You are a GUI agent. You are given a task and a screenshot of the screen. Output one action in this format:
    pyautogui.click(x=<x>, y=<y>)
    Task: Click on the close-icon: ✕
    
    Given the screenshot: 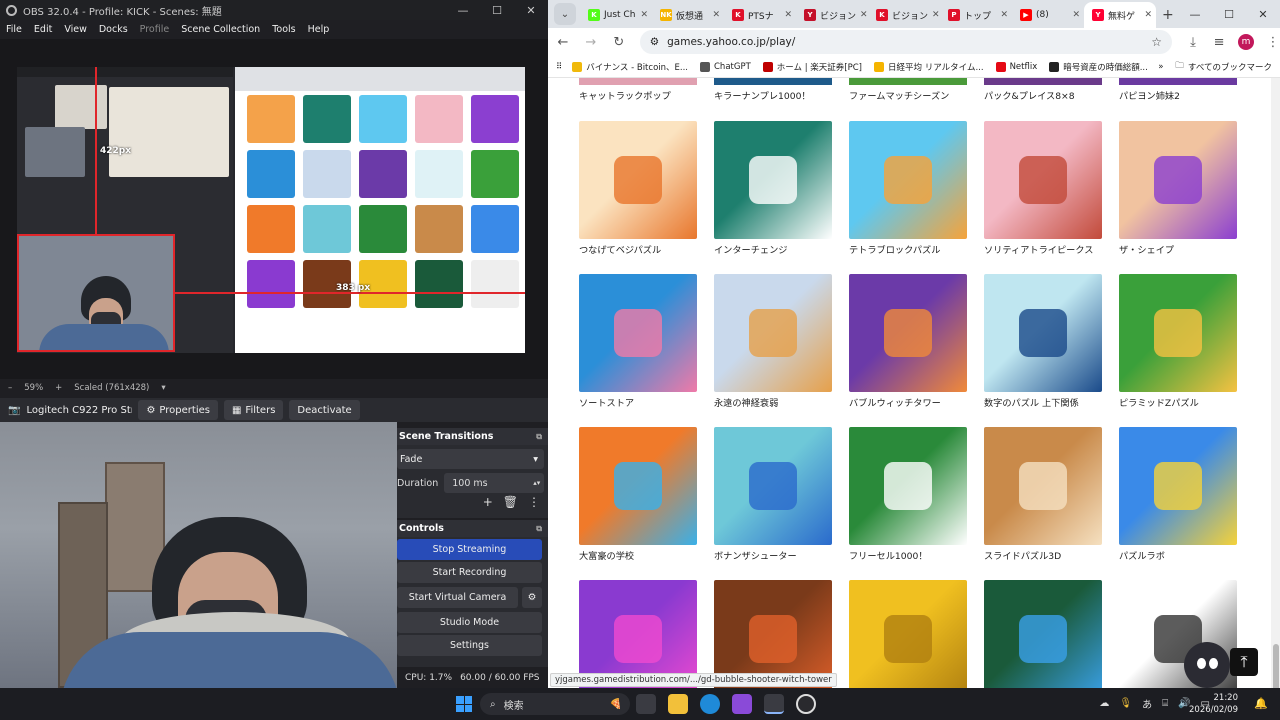 What is the action you would take?
    pyautogui.click(x=1263, y=14)
    